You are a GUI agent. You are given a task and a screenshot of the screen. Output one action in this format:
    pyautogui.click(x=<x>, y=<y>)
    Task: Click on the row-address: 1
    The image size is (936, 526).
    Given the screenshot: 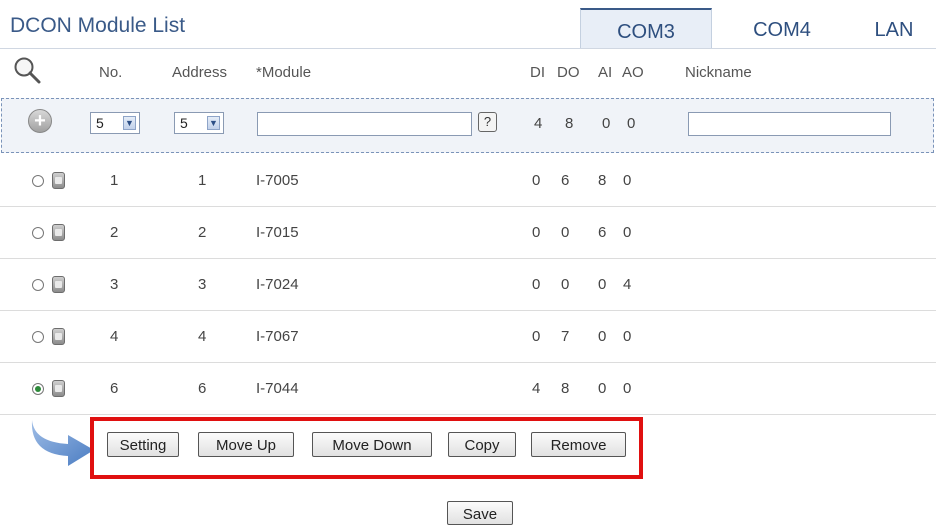 What is the action you would take?
    pyautogui.click(x=202, y=180)
    